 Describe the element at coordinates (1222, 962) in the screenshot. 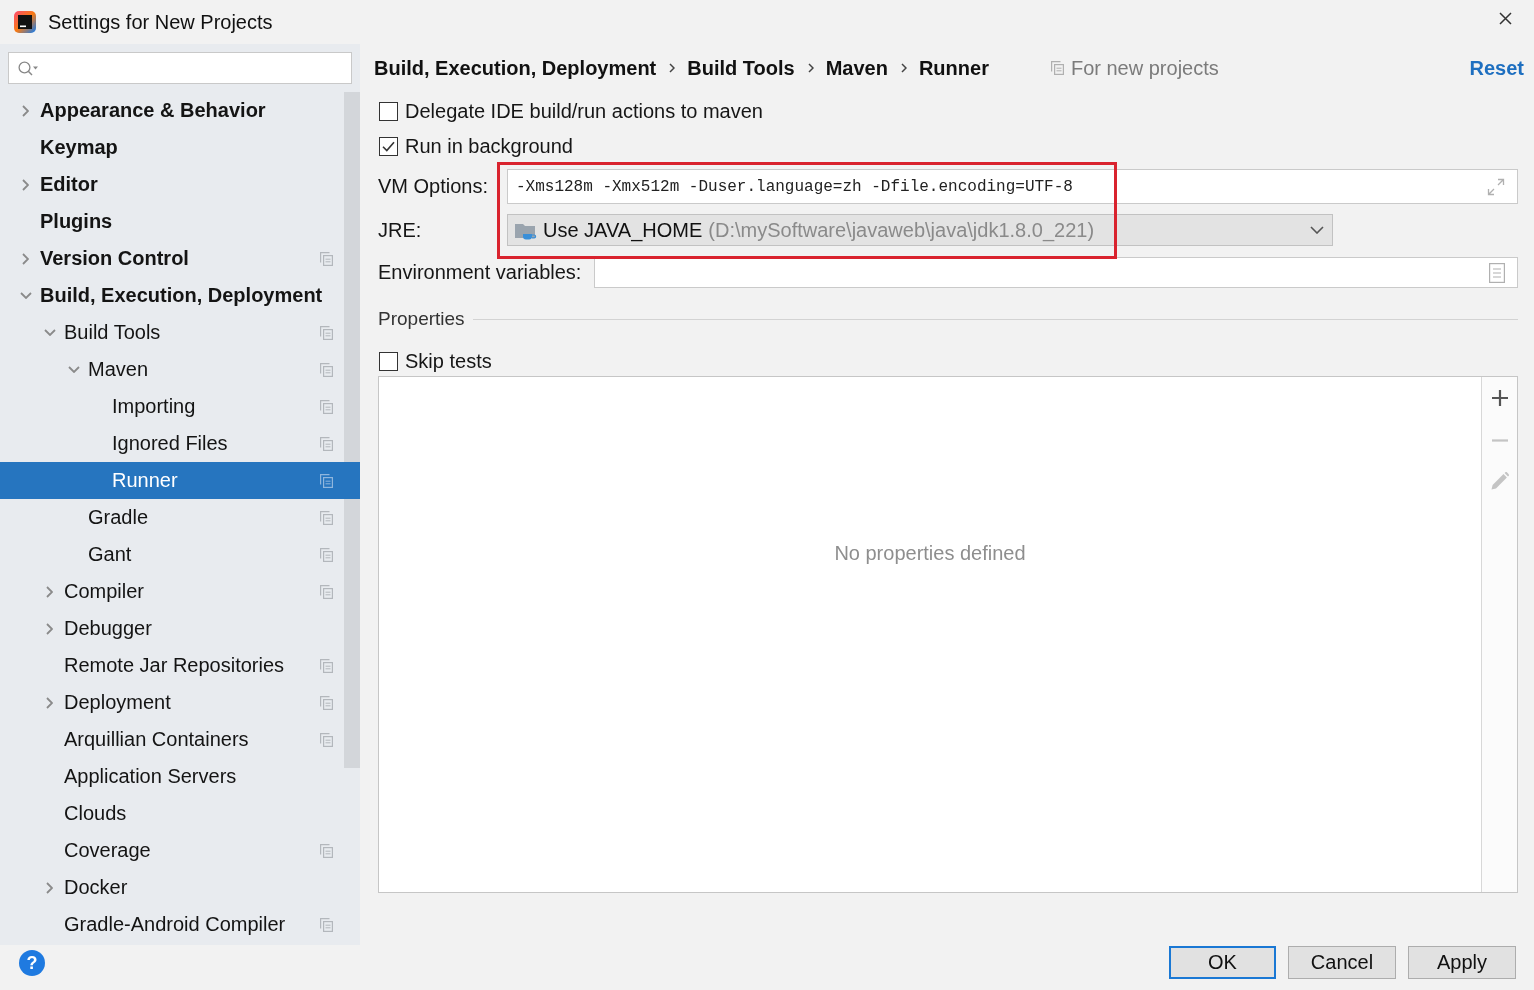

I see `dialog-button: OK` at that location.